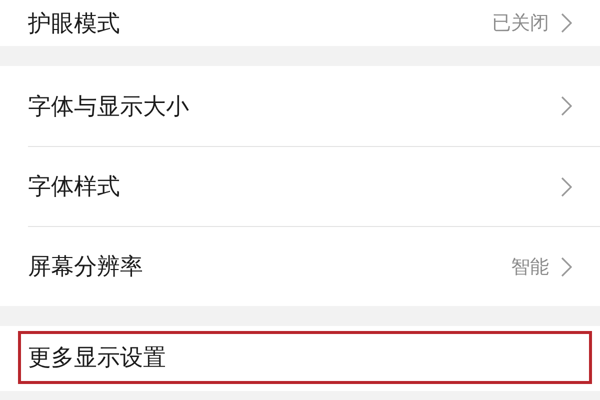 This screenshot has width=600, height=400. Describe the element at coordinates (300, 23) in the screenshot. I see `setting-row: 护眼模式 已关闭` at that location.